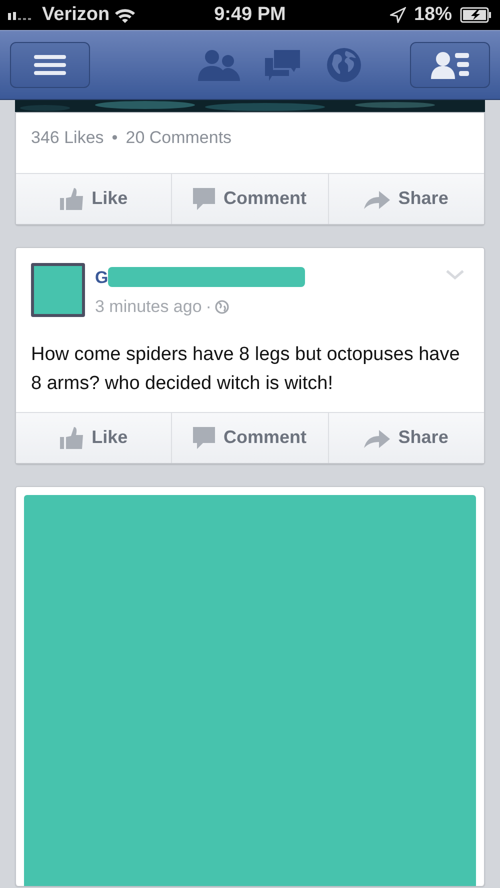 The image size is (500, 888). I want to click on menu-icon, so click(50, 64).